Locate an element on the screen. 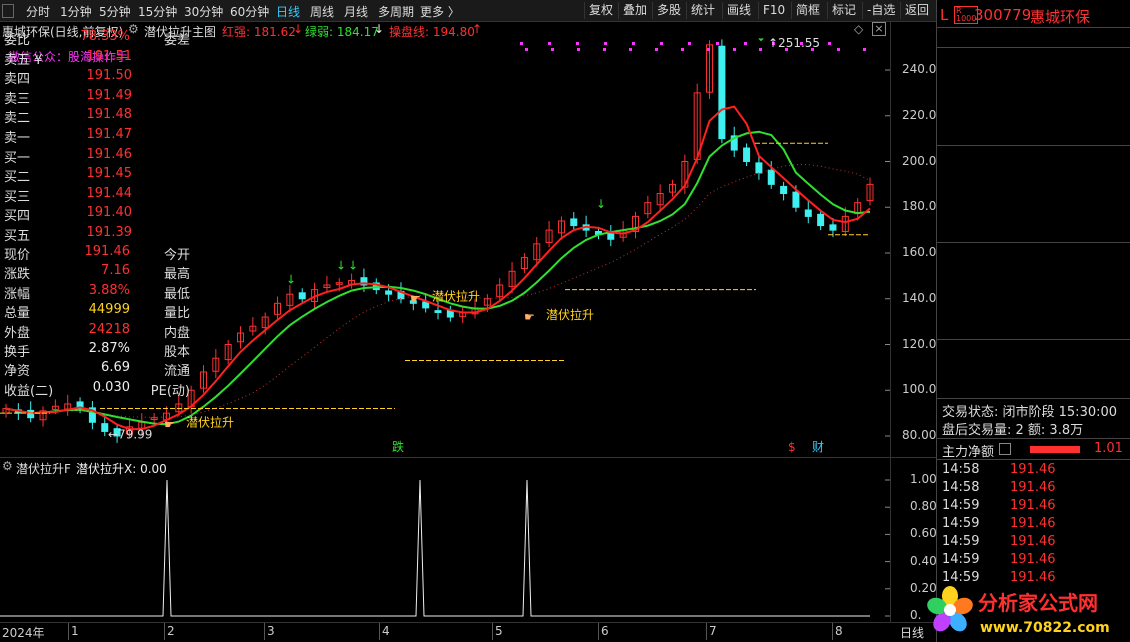 This screenshot has height=642, width=1130. quote-label: 现价 is located at coordinates (17, 255).